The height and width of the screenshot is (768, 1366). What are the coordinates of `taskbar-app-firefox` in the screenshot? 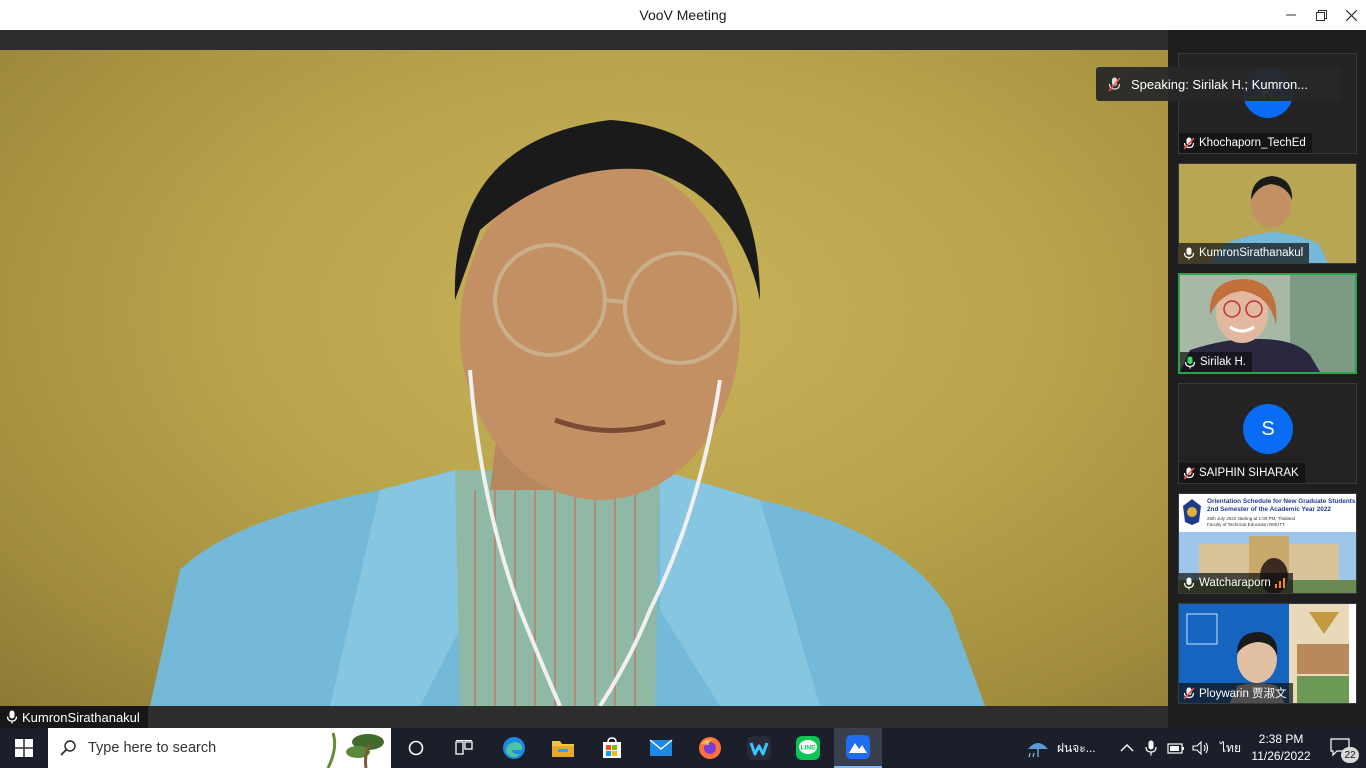 It's located at (710, 748).